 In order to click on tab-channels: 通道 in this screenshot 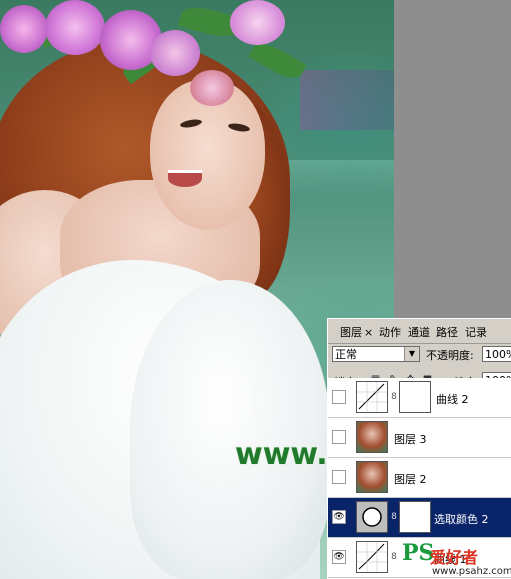, I will do `click(419, 332)`.